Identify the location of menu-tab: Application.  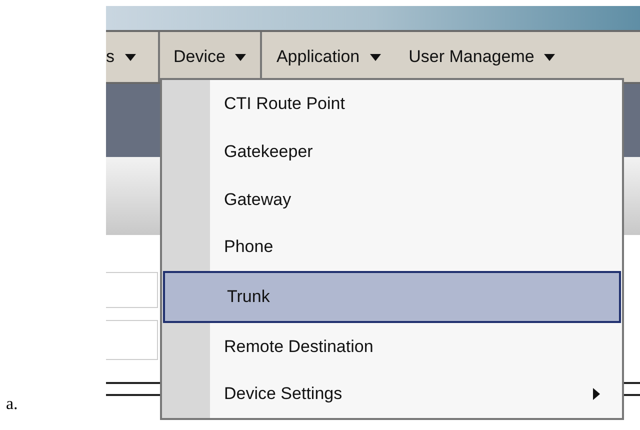
(328, 57).